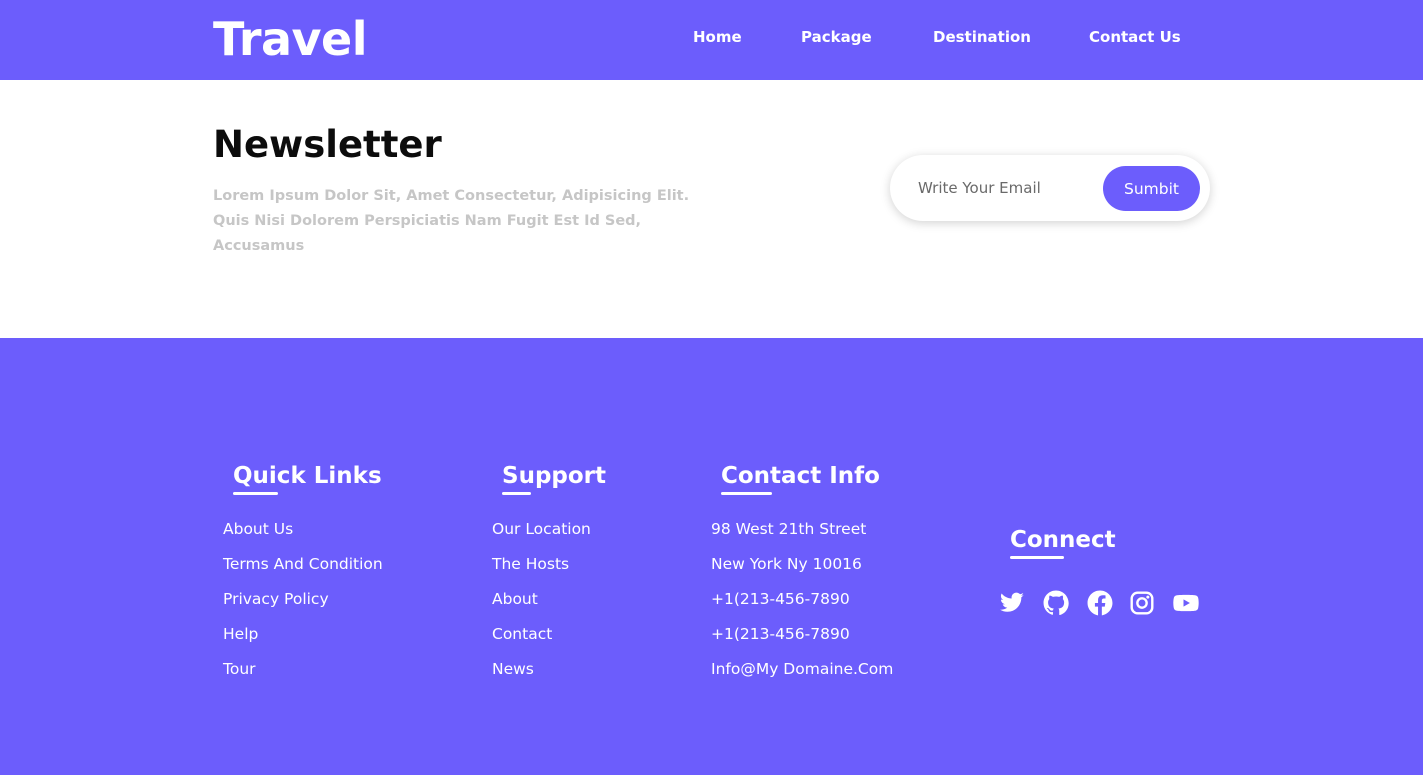 This screenshot has width=1423, height=775. I want to click on contact-info-underline, so click(746, 493).